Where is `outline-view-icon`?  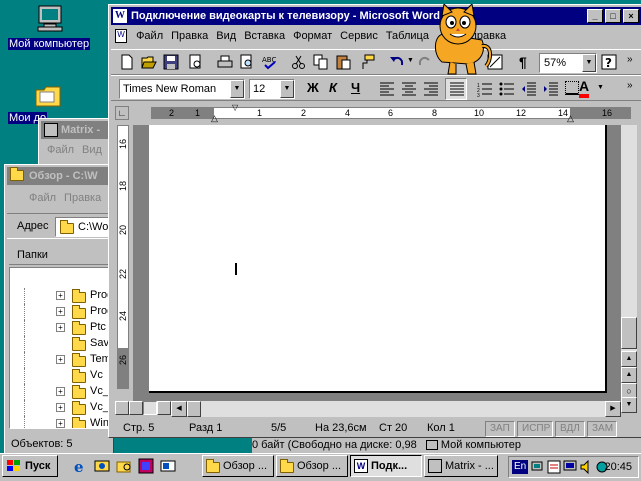 outline-view-icon is located at coordinates (164, 408).